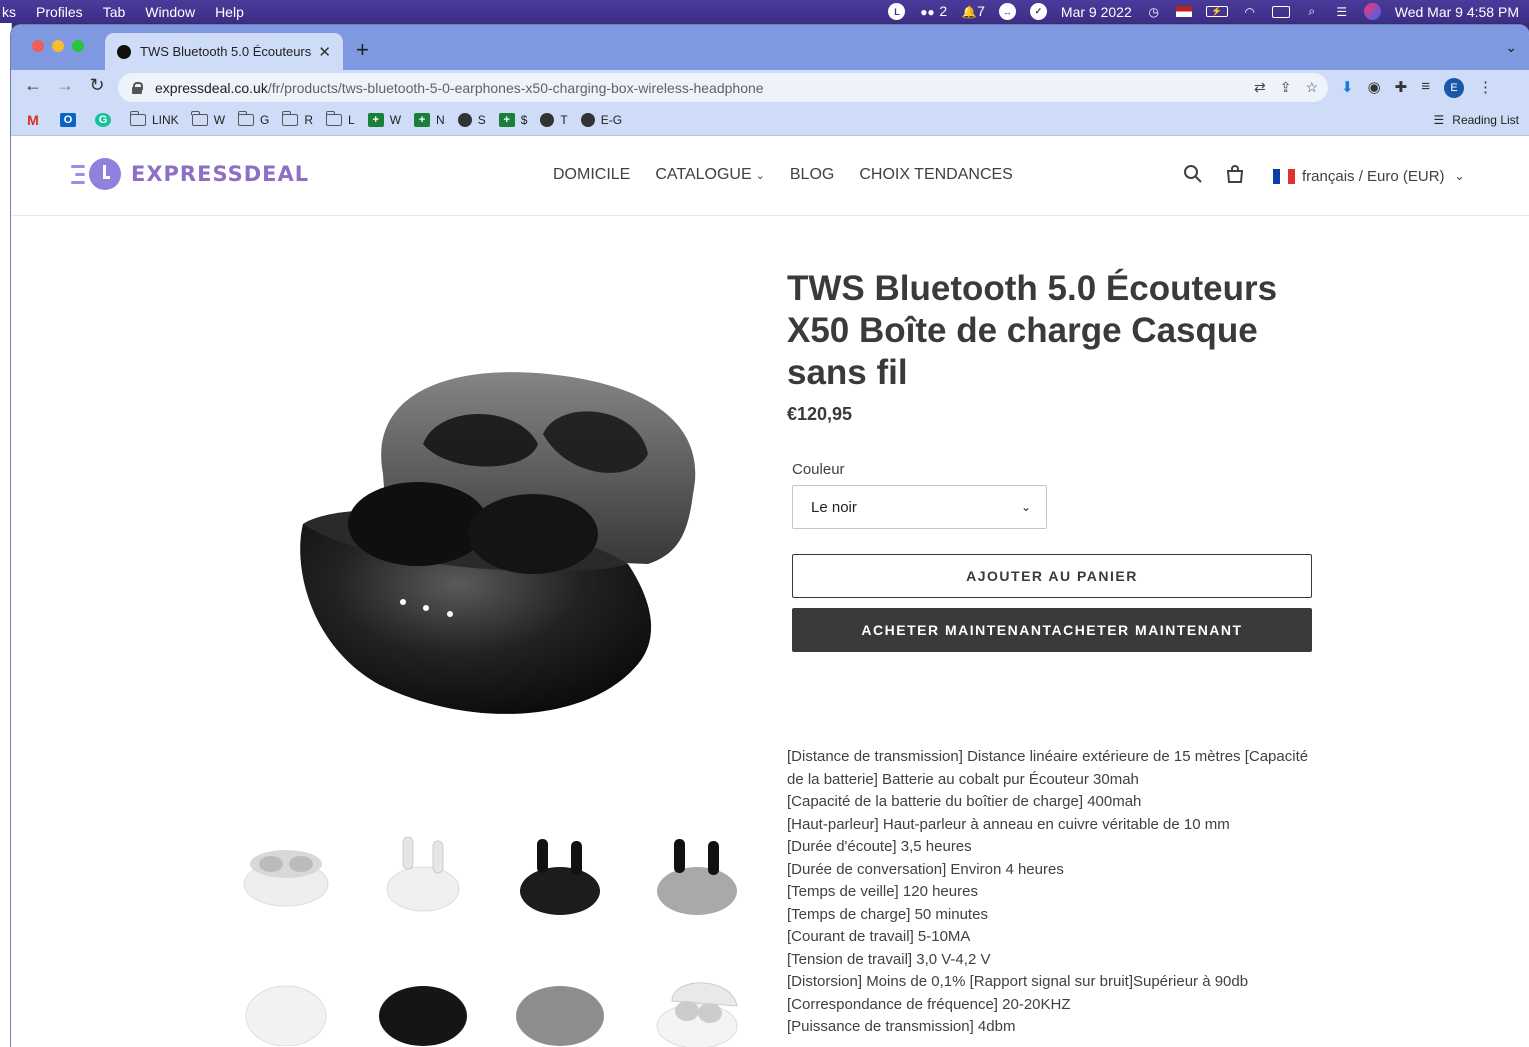 Image resolution: width=1529 pixels, height=1047 pixels. I want to click on grammarly-icon: G, so click(103, 120).